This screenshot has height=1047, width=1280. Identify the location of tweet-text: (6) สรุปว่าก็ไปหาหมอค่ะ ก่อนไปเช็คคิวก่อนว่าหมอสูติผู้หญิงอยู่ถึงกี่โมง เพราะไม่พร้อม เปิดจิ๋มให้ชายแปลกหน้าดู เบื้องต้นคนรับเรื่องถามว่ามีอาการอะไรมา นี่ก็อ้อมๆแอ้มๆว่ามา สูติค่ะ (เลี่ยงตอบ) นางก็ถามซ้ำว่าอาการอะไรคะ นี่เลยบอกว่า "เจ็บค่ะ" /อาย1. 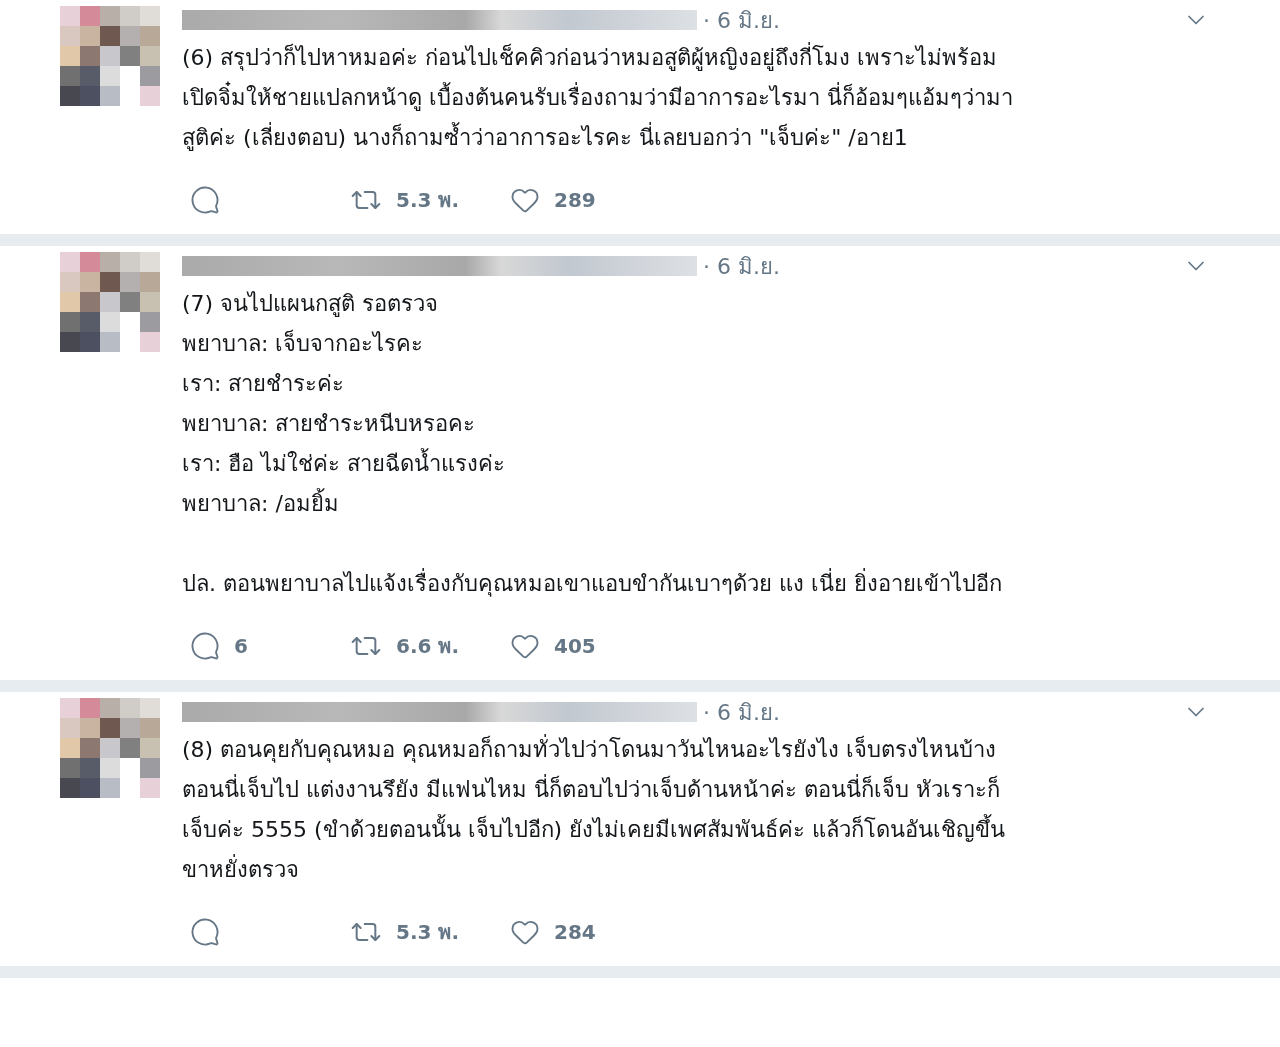
(696, 98).